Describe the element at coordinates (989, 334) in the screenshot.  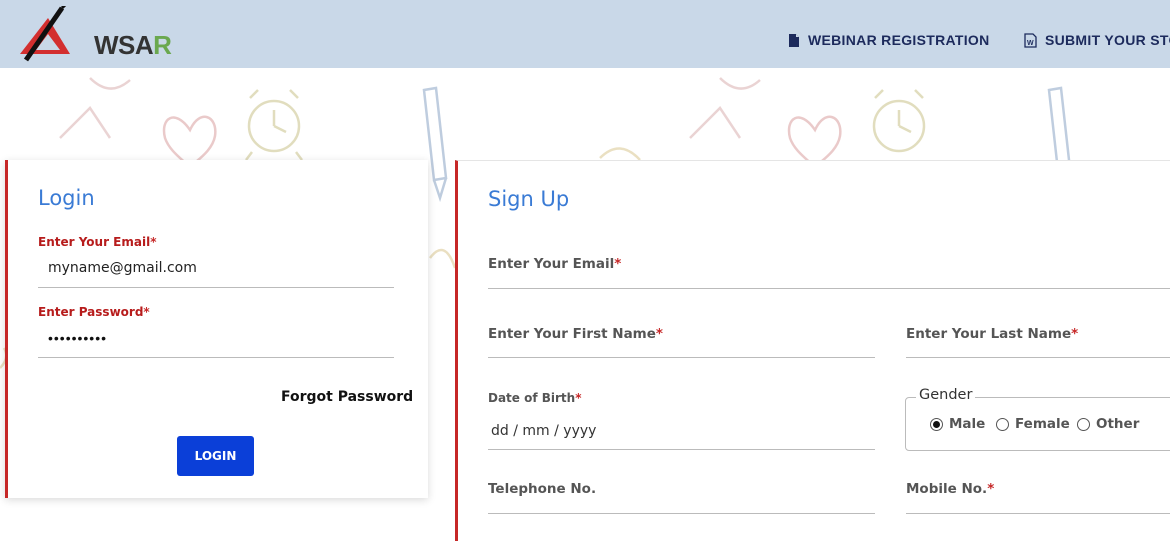
I see `signup-last-name-label: Enter Your Last Name` at that location.